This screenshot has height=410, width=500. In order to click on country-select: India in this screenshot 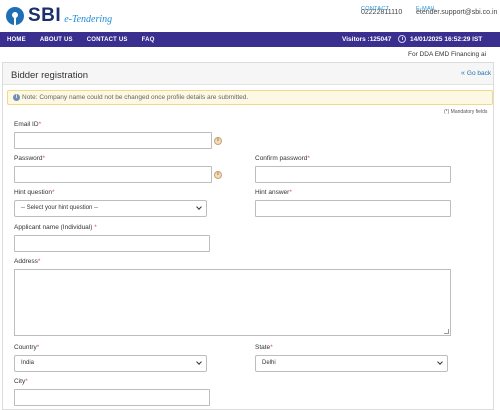, I will do `click(110, 363)`.